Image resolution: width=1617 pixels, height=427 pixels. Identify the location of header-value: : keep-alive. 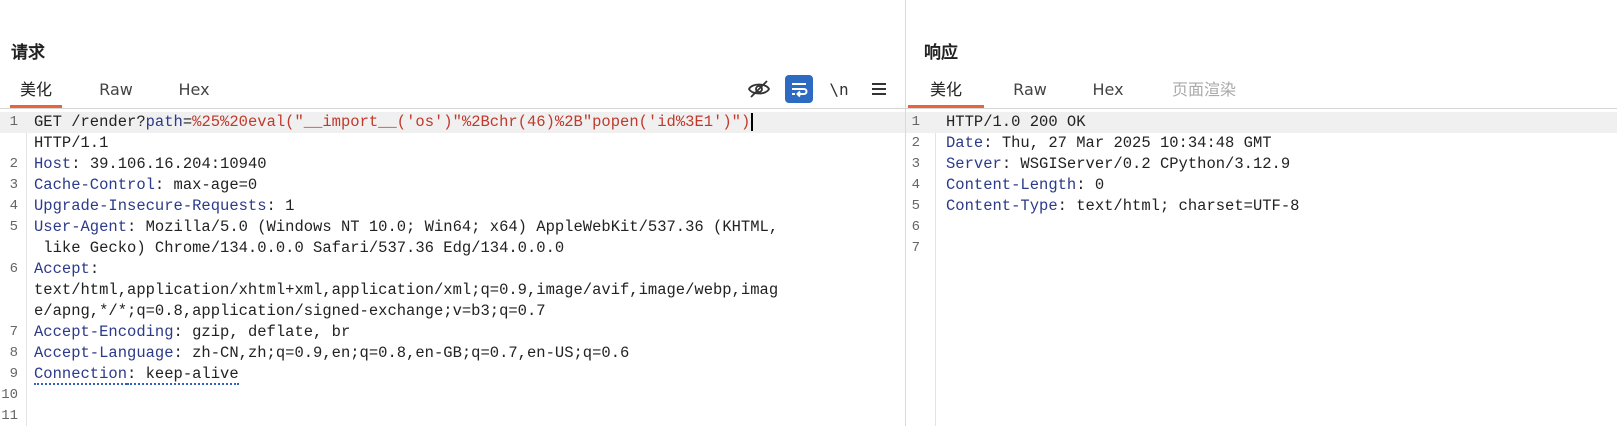
(183, 375).